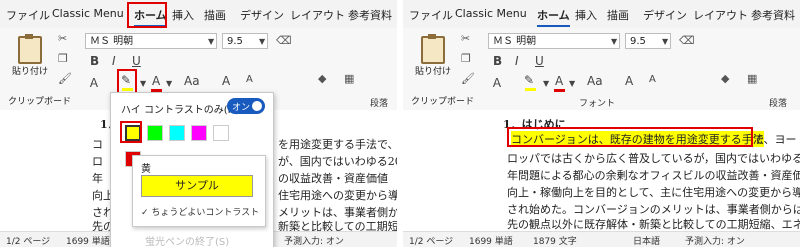 This screenshot has width=800, height=247. Describe the element at coordinates (246, 106) in the screenshot. I see `high-contrast-toggle: オン` at that location.